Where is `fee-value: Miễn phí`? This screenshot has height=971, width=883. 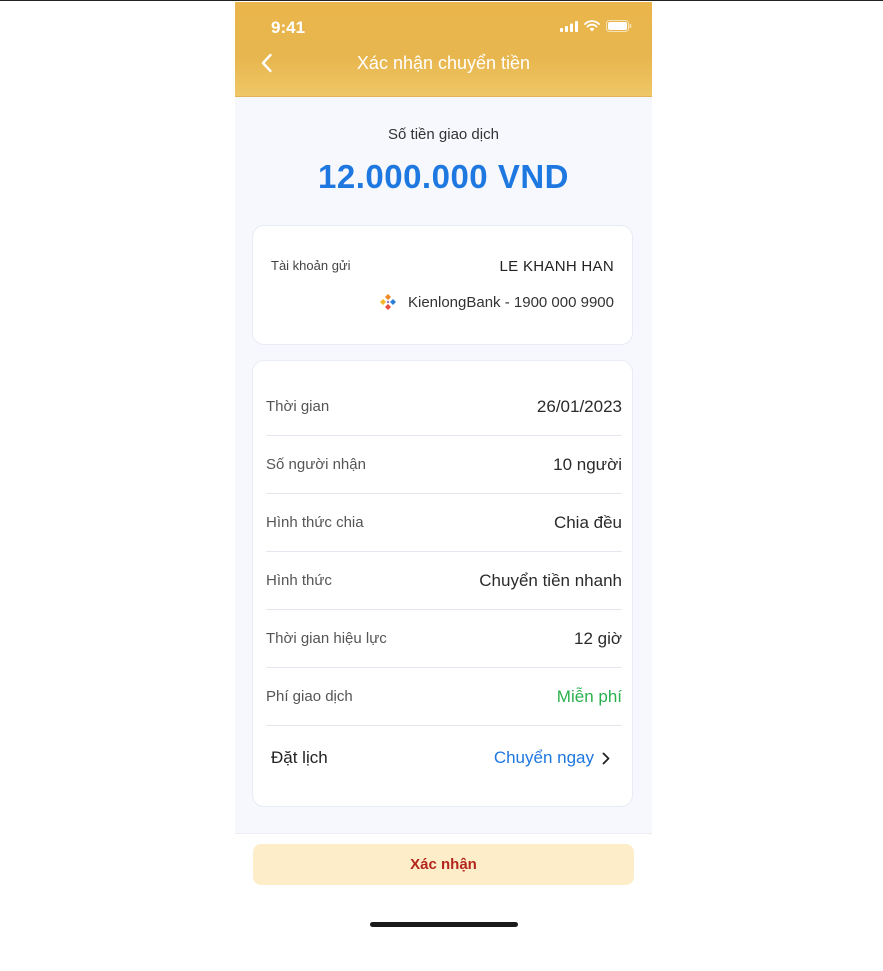
fee-value: Miễn phí is located at coordinates (589, 696).